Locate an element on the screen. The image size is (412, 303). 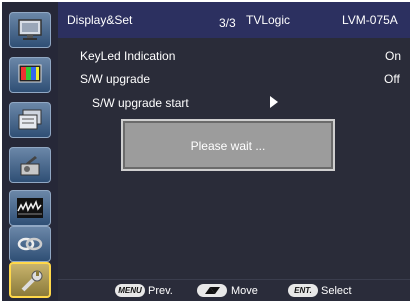
header-bar: Display&Set 3/3 TVLogic LVM-075A is located at coordinates (234, 20).